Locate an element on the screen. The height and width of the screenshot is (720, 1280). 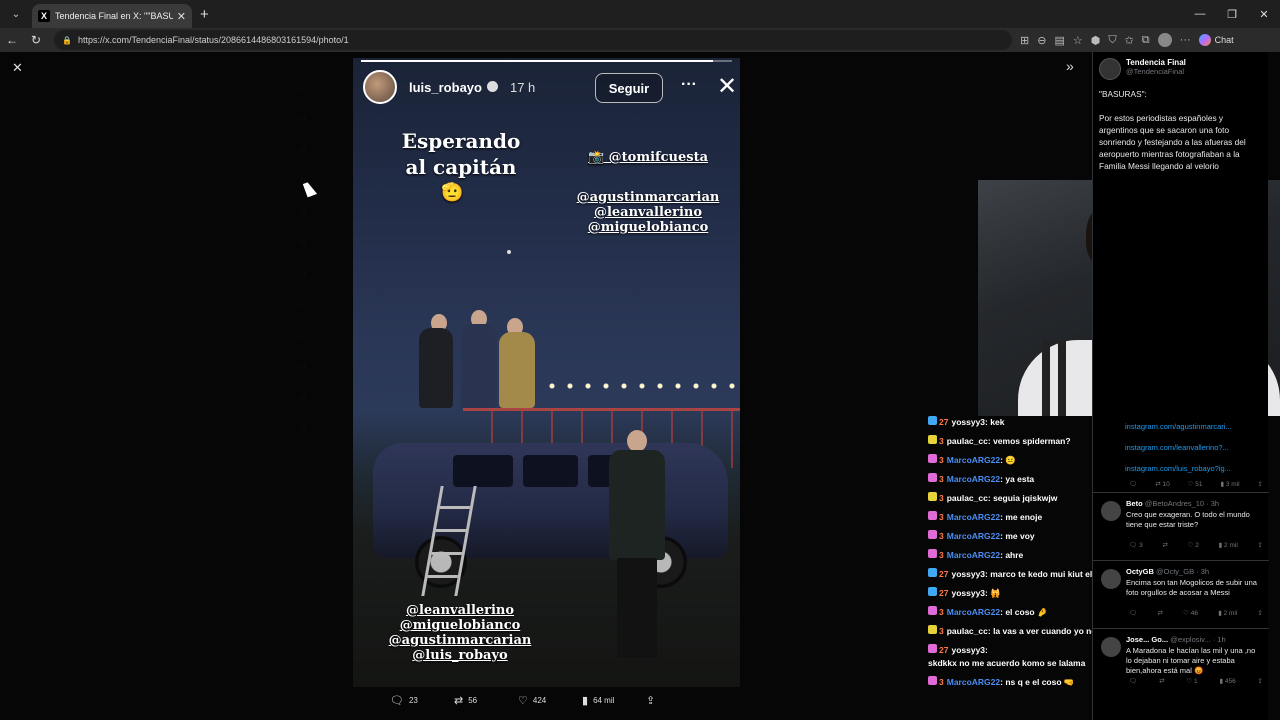
views-icon: ▮ 3 mil is located at coordinates (1229, 484).